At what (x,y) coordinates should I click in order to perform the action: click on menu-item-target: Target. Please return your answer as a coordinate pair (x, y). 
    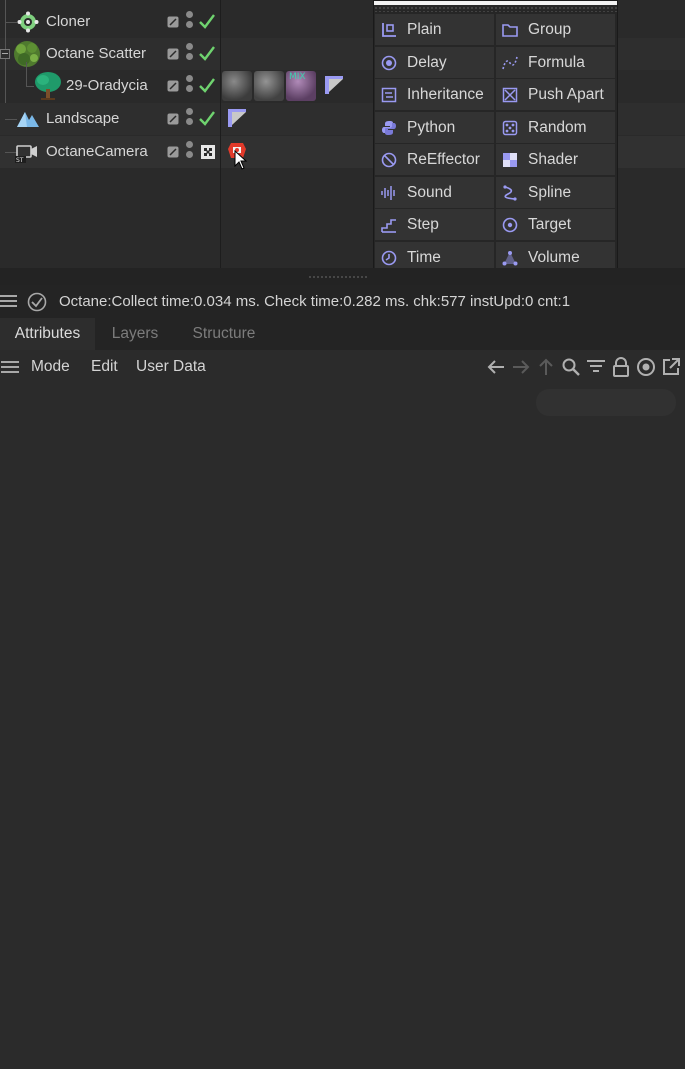
    Looking at the image, I should click on (555, 224).